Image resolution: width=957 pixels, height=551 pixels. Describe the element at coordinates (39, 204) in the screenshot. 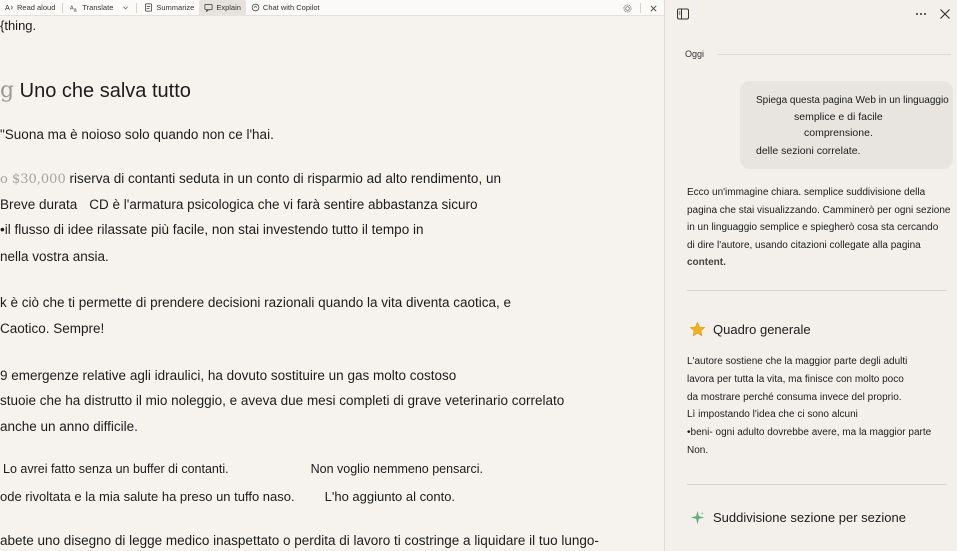

I see `paragraph-text: Breve durata` at that location.